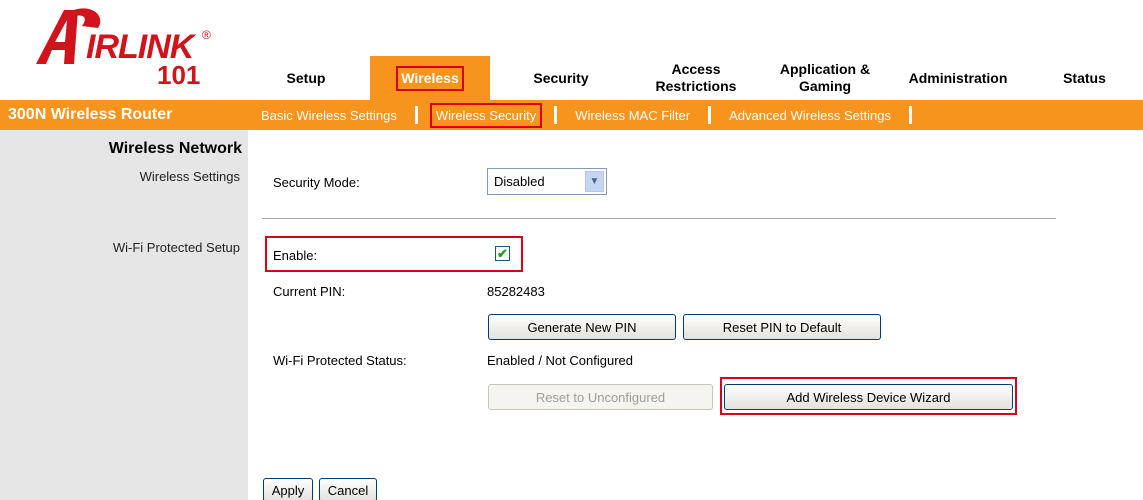  Describe the element at coordinates (516, 291) in the screenshot. I see `current-pin-value: 85282483` at that location.